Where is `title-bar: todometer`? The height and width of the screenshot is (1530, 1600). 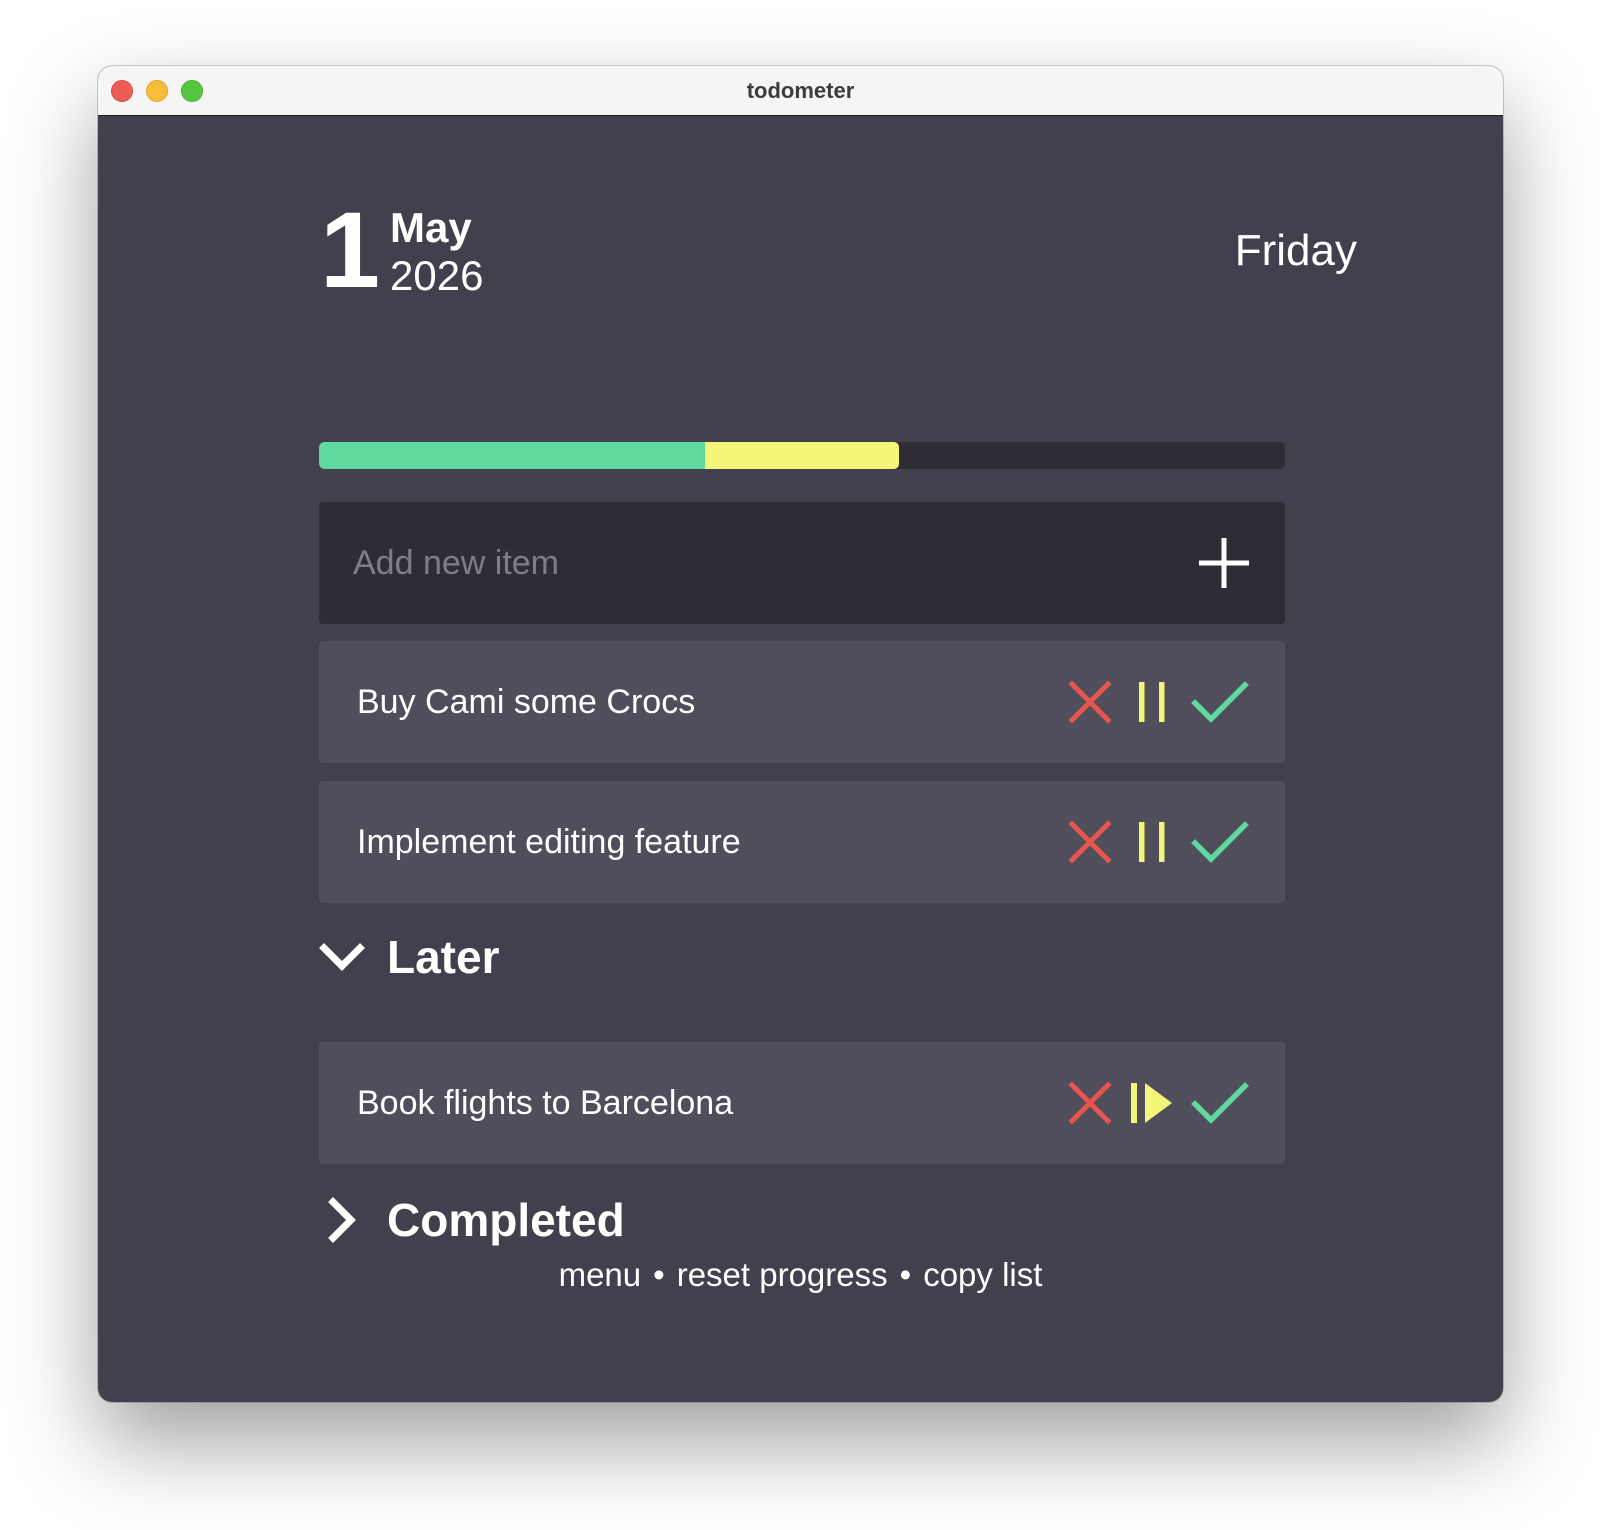 title-bar: todometer is located at coordinates (800, 91).